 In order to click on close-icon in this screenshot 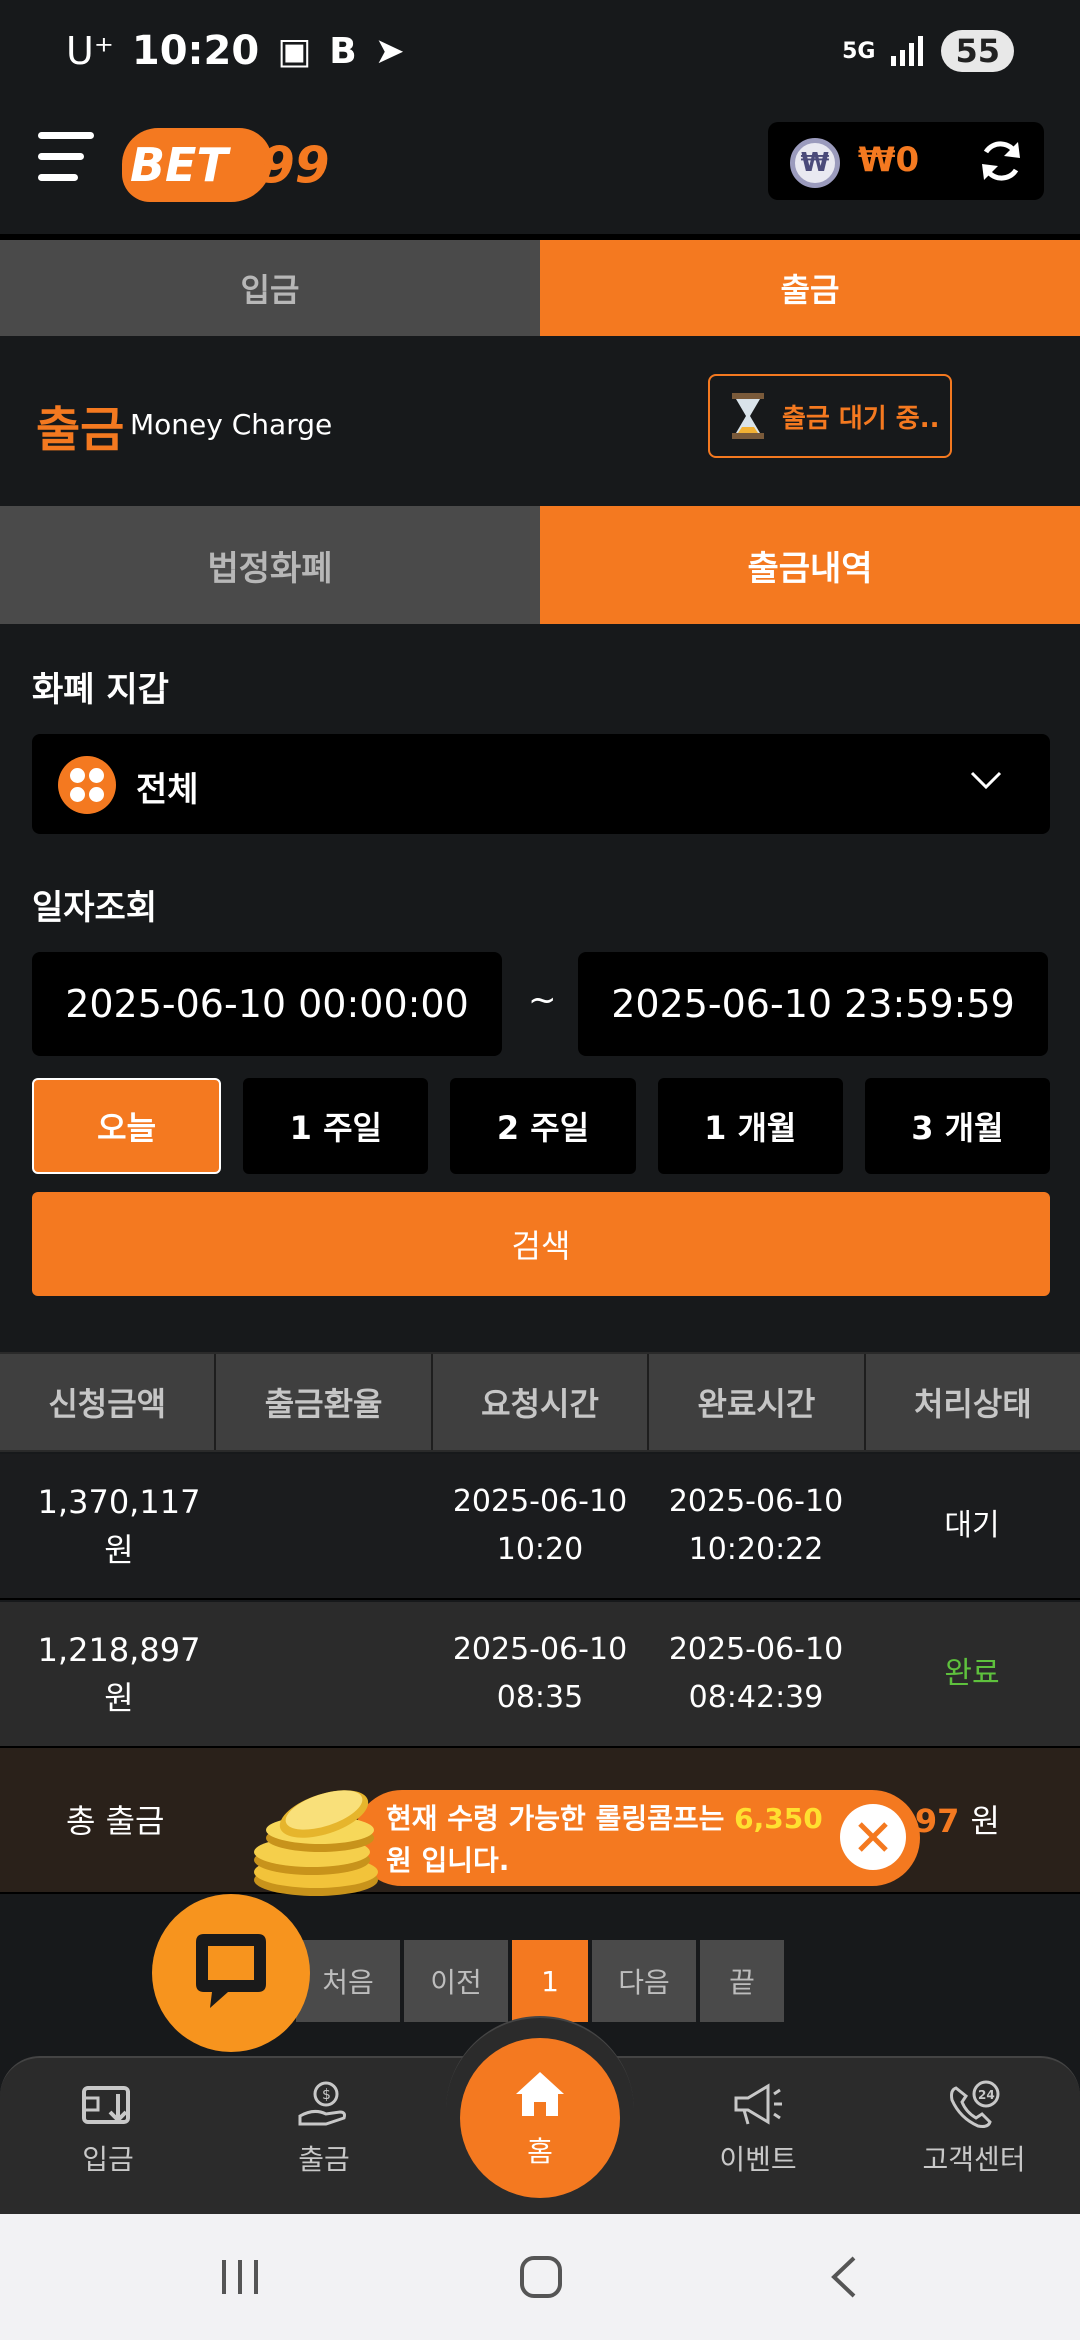, I will do `click(873, 1837)`.